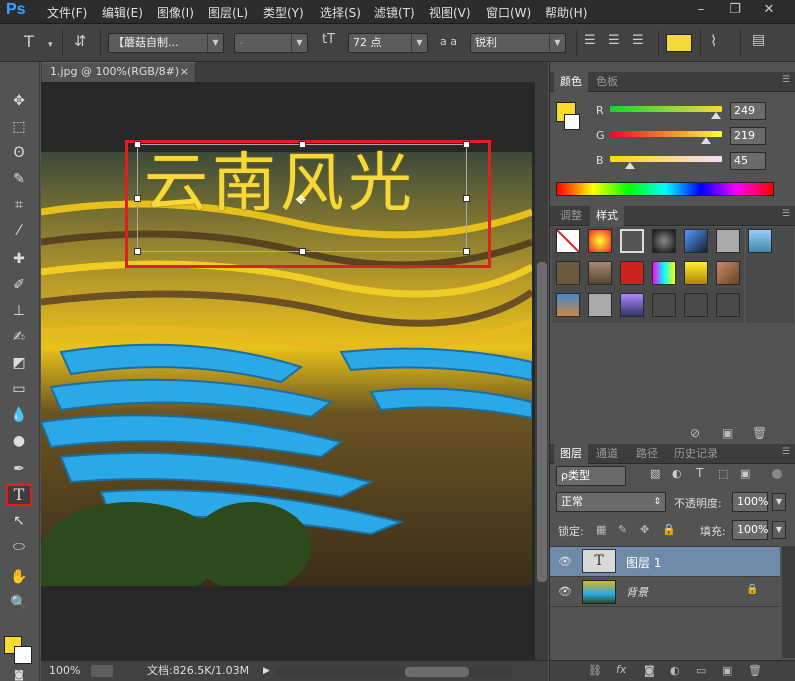 The image size is (795, 681). I want to click on menu-window: 窗口(W), so click(508, 12).